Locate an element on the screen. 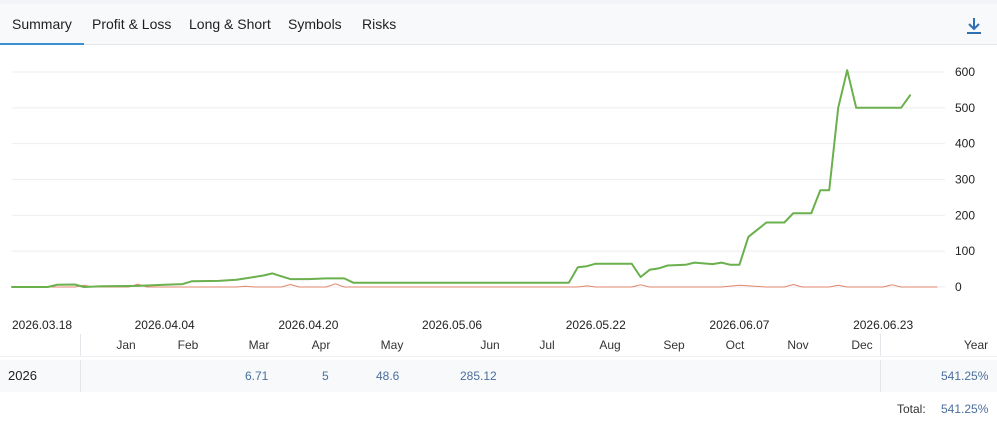 The height and width of the screenshot is (428, 997). tab-summary: Summary is located at coordinates (42, 24).